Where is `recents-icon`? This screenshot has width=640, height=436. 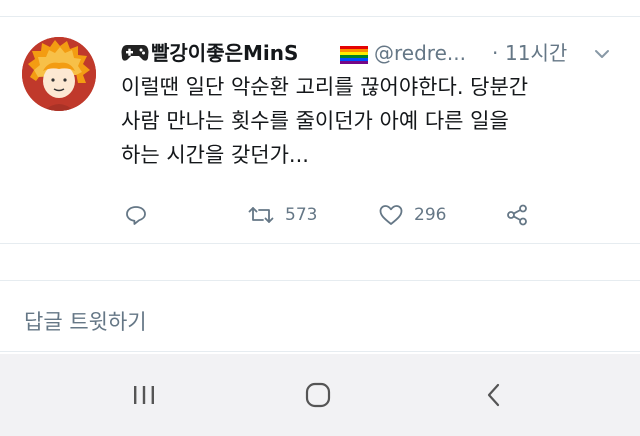
recents-icon is located at coordinates (144, 395).